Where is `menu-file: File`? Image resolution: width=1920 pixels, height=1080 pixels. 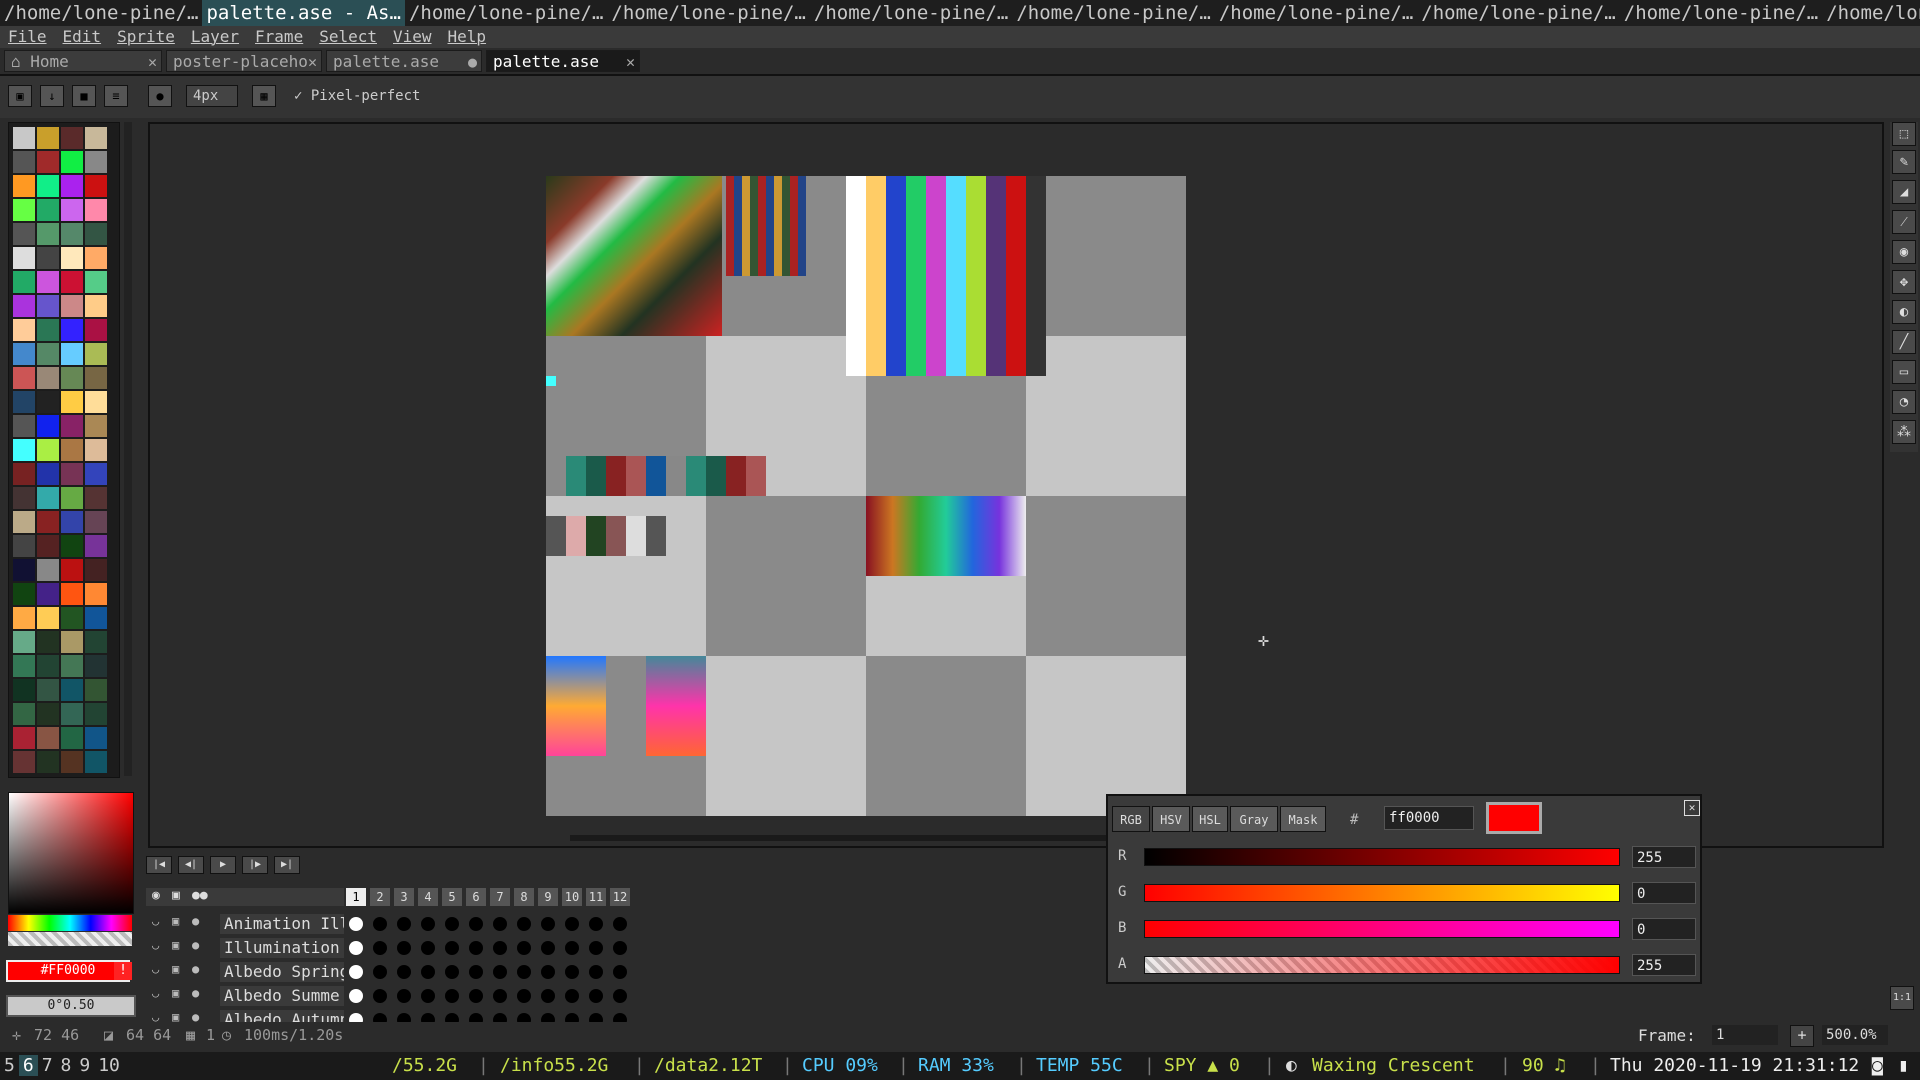
menu-file: File is located at coordinates (27, 37).